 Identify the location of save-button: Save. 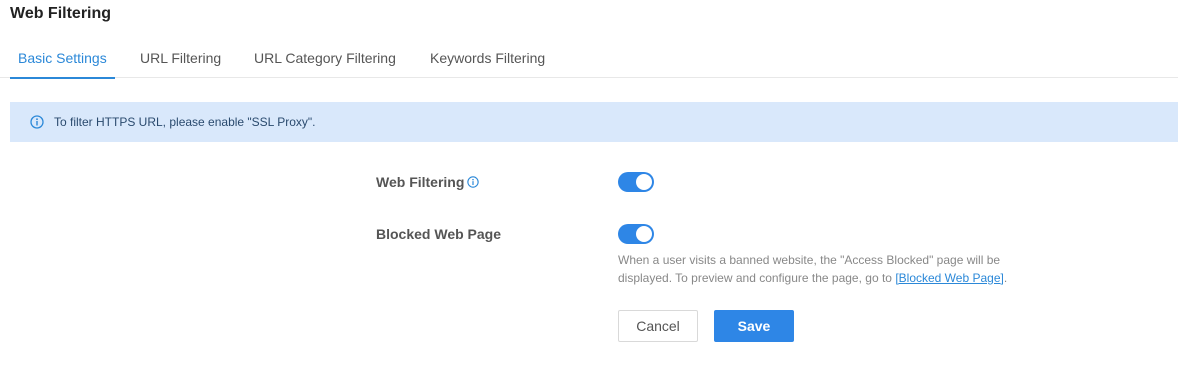
(754, 326).